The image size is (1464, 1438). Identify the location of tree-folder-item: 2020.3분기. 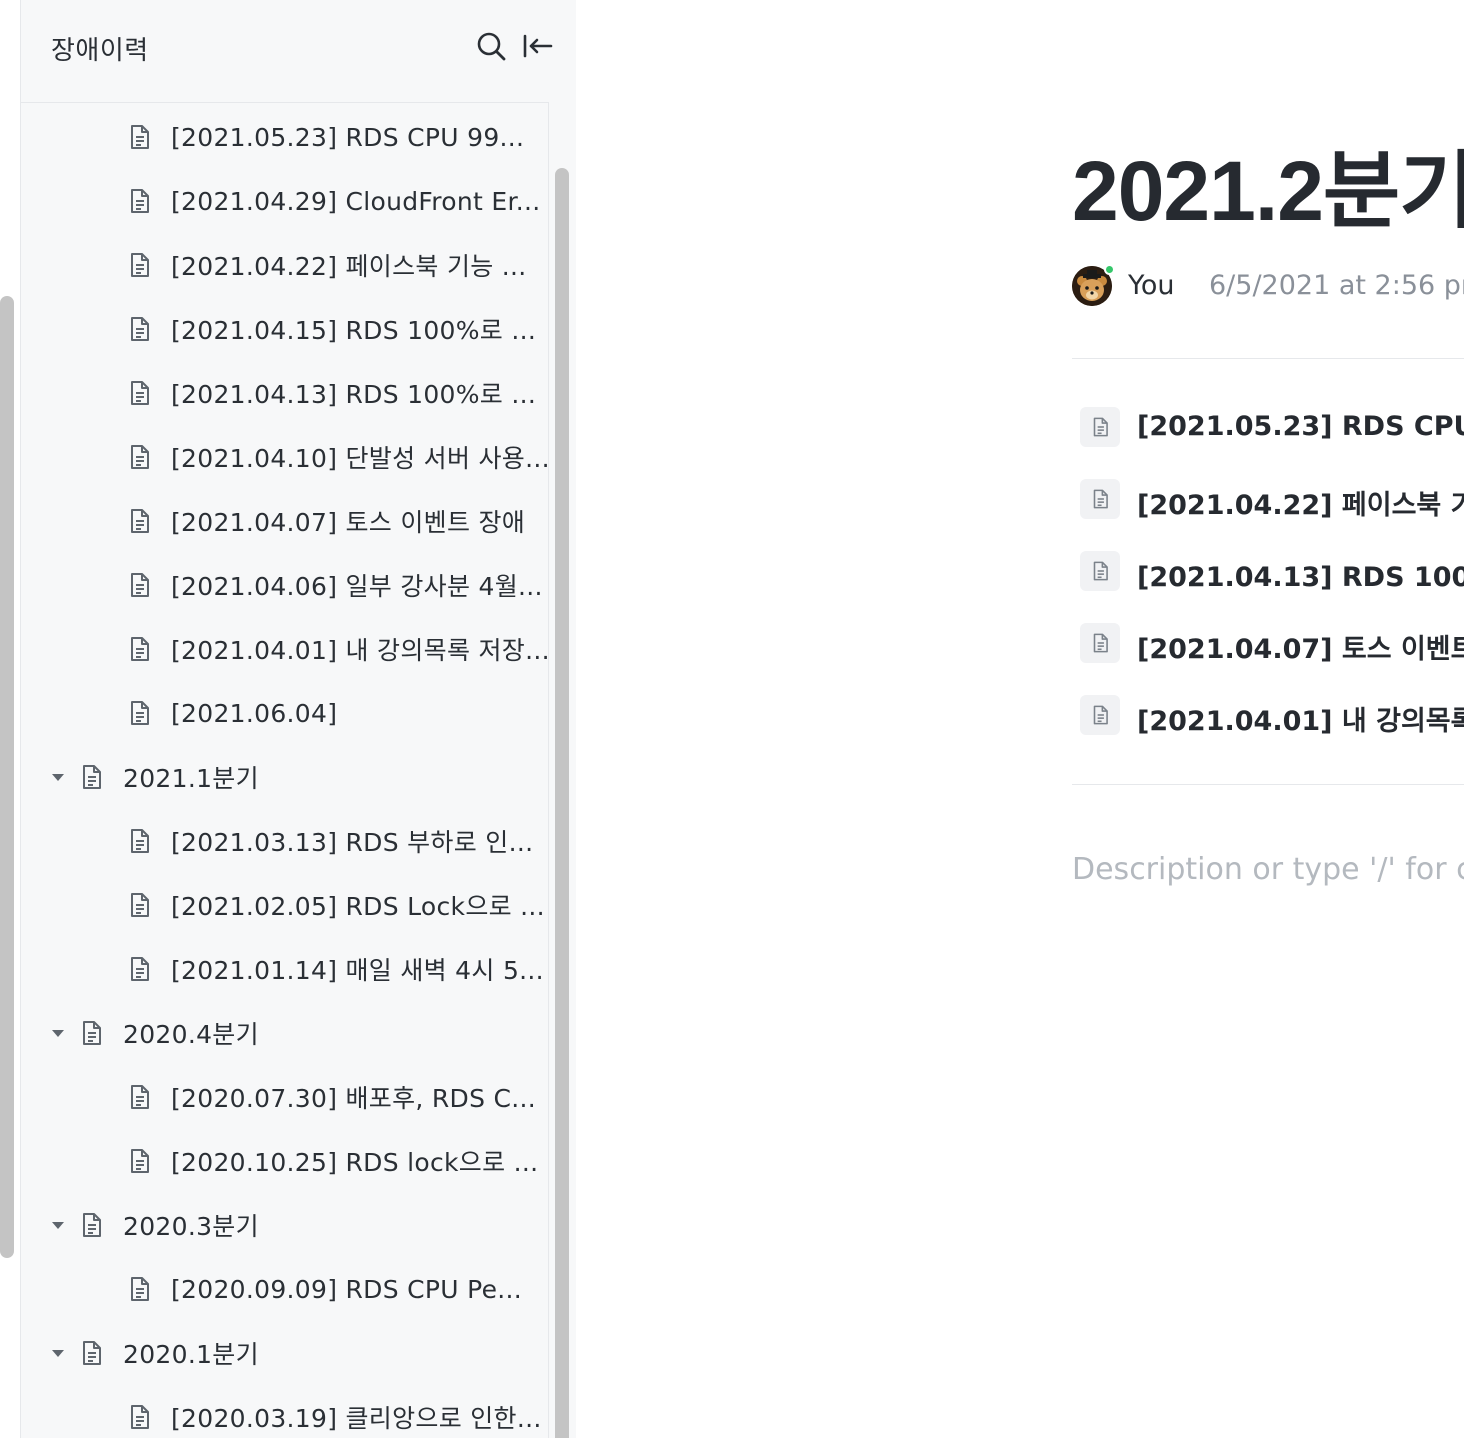
(284, 1225).